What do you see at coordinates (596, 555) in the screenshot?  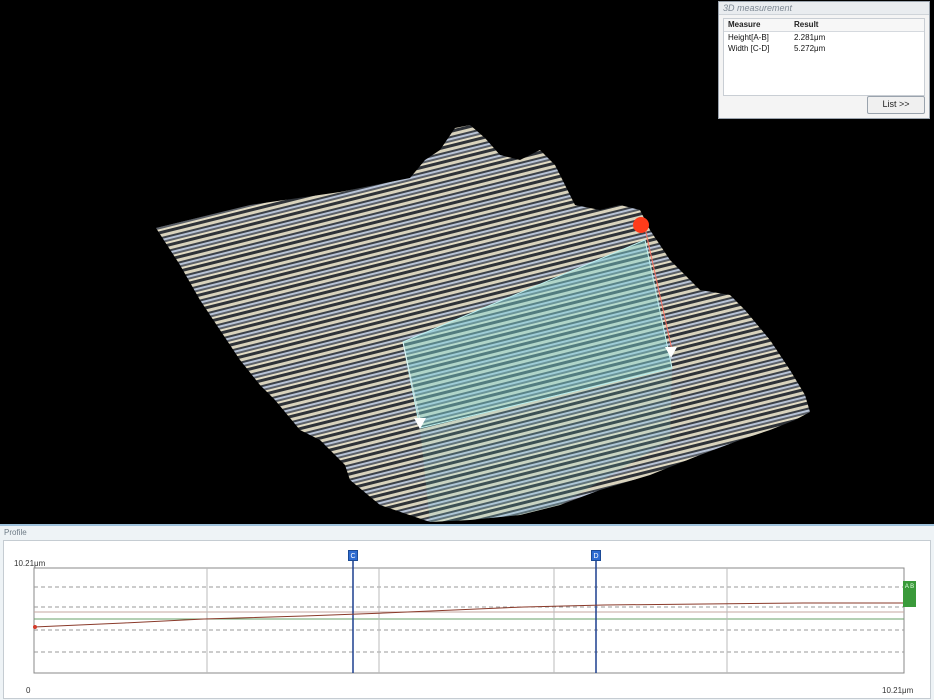 I see `cursor-d-handle: D` at bounding box center [596, 555].